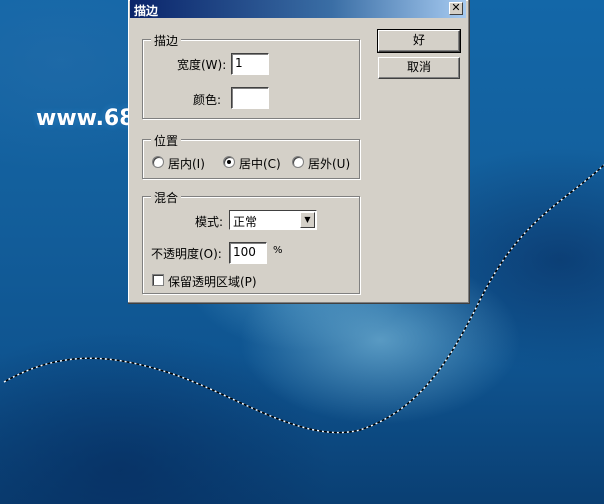  Describe the element at coordinates (250, 98) in the screenshot. I see `color-swatch` at that location.